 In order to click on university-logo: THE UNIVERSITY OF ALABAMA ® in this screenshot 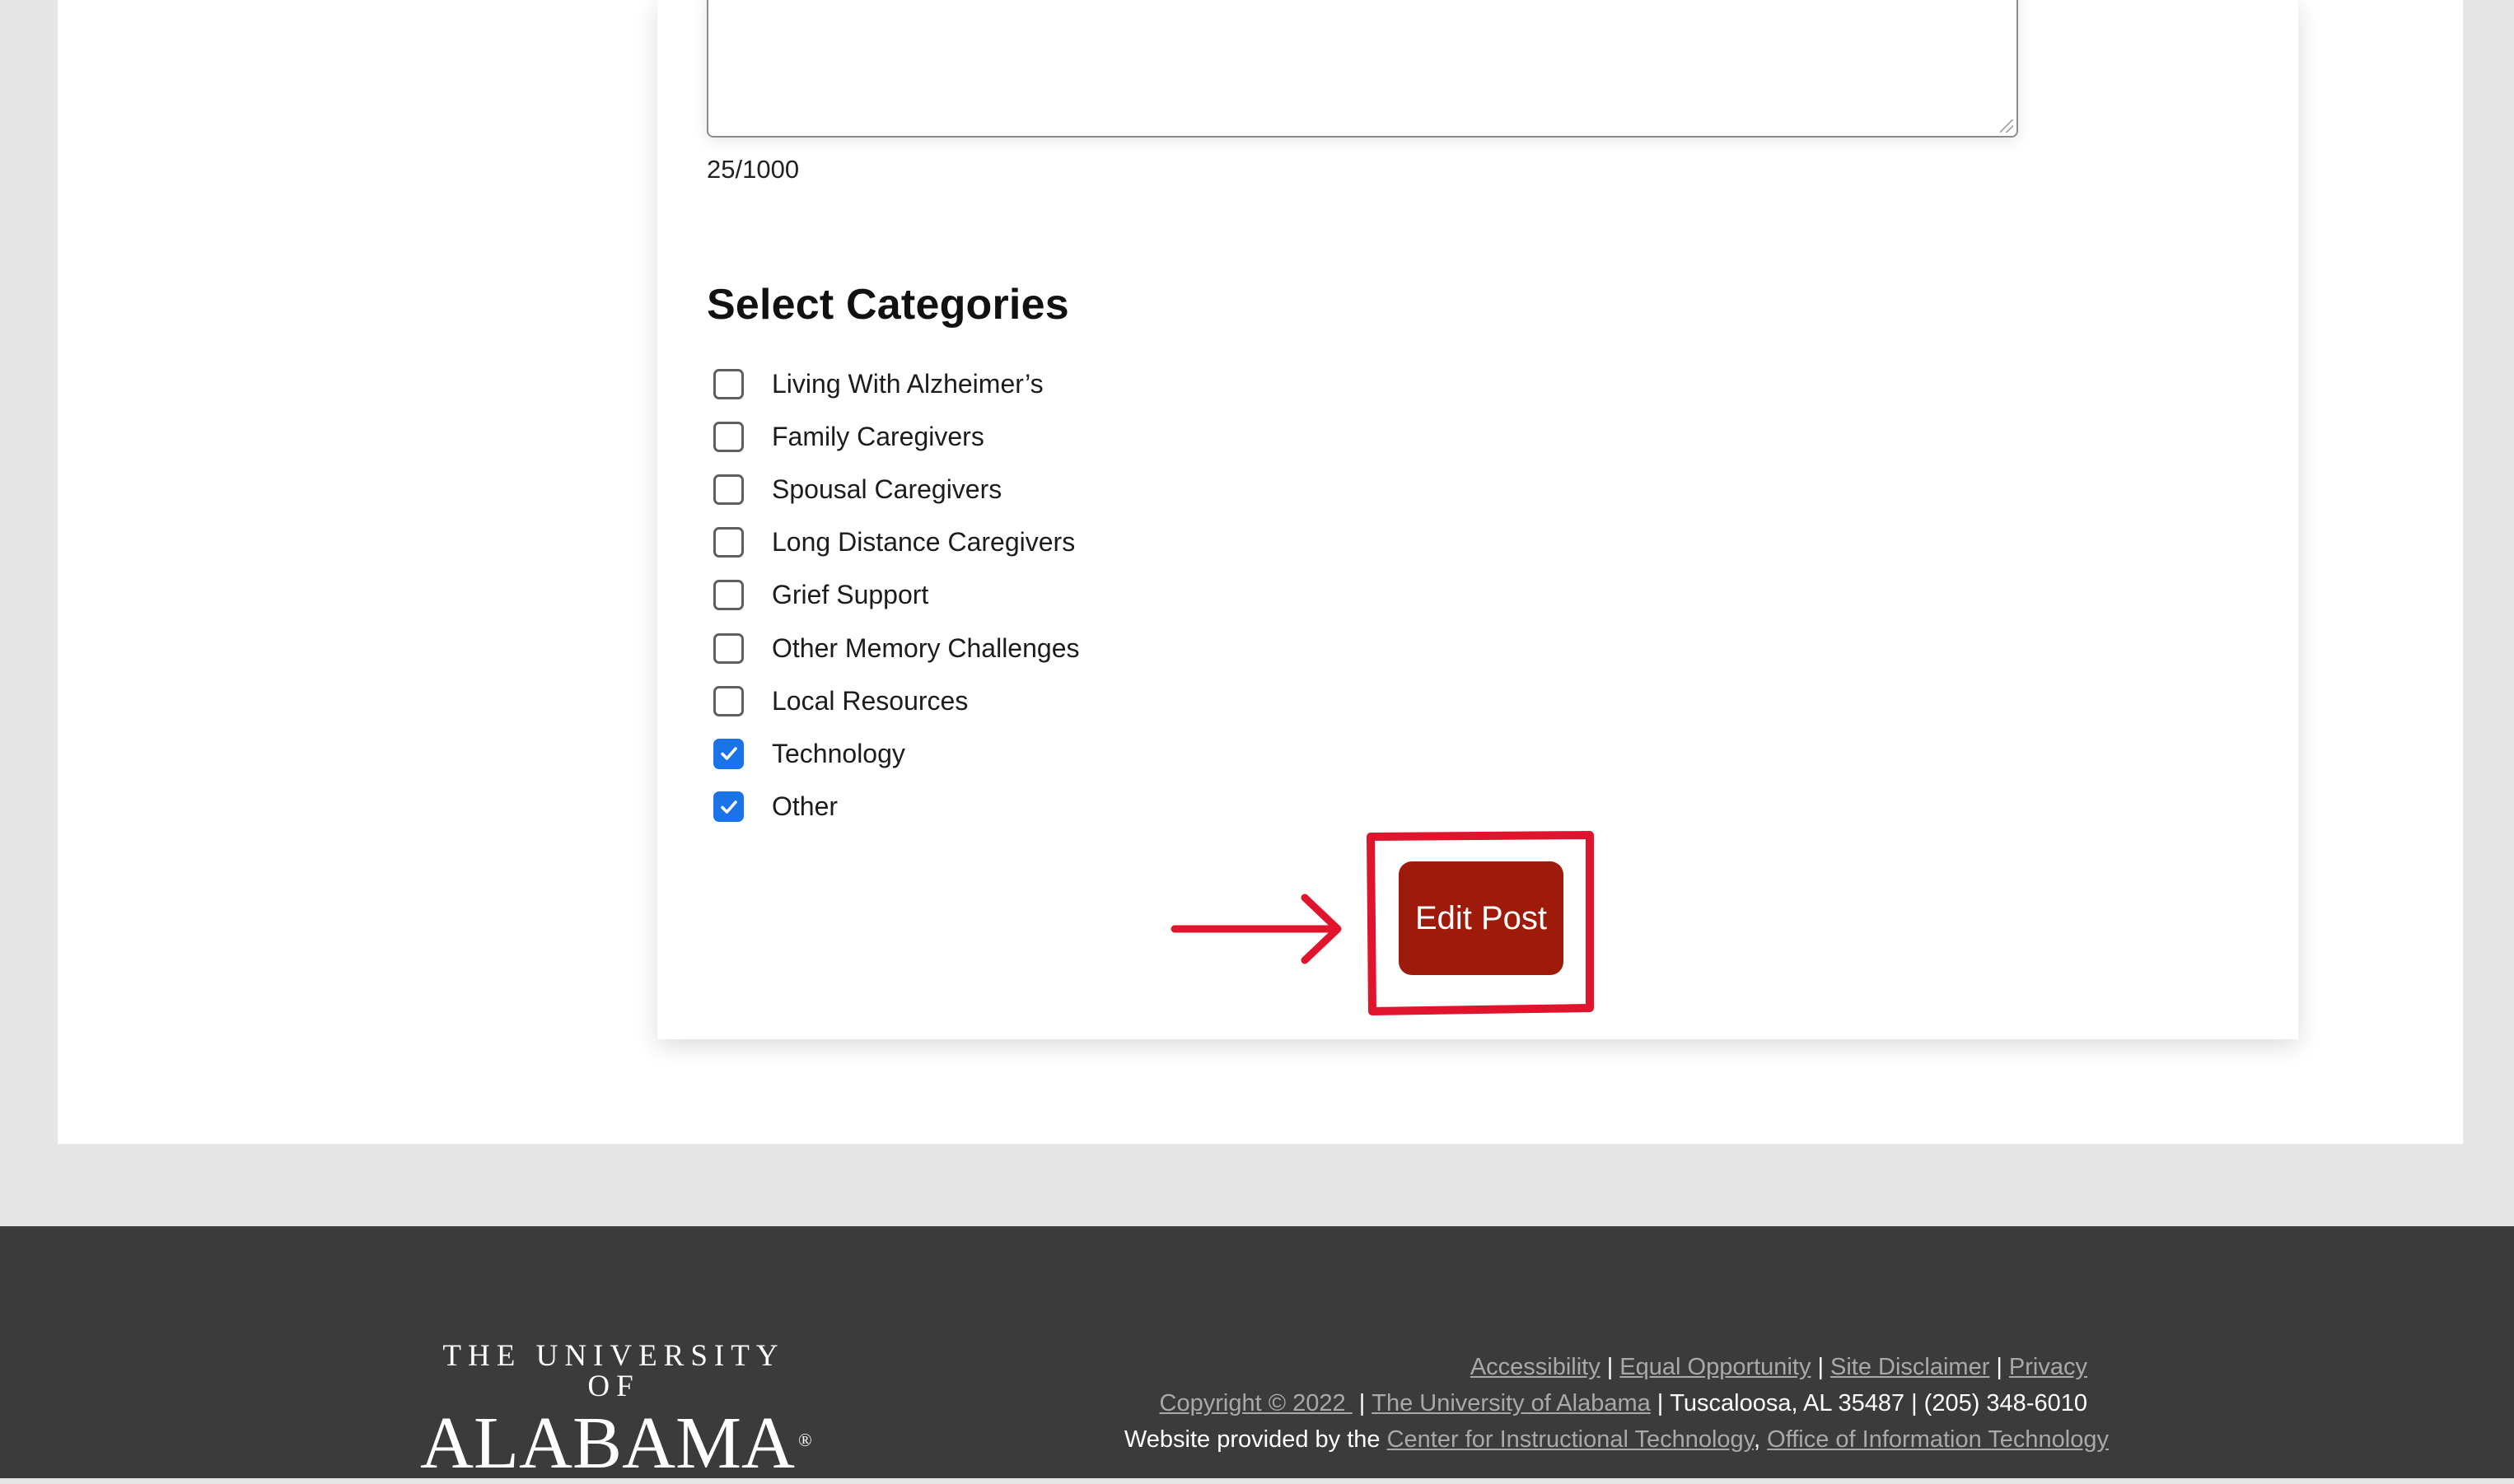, I will do `click(616, 1411)`.